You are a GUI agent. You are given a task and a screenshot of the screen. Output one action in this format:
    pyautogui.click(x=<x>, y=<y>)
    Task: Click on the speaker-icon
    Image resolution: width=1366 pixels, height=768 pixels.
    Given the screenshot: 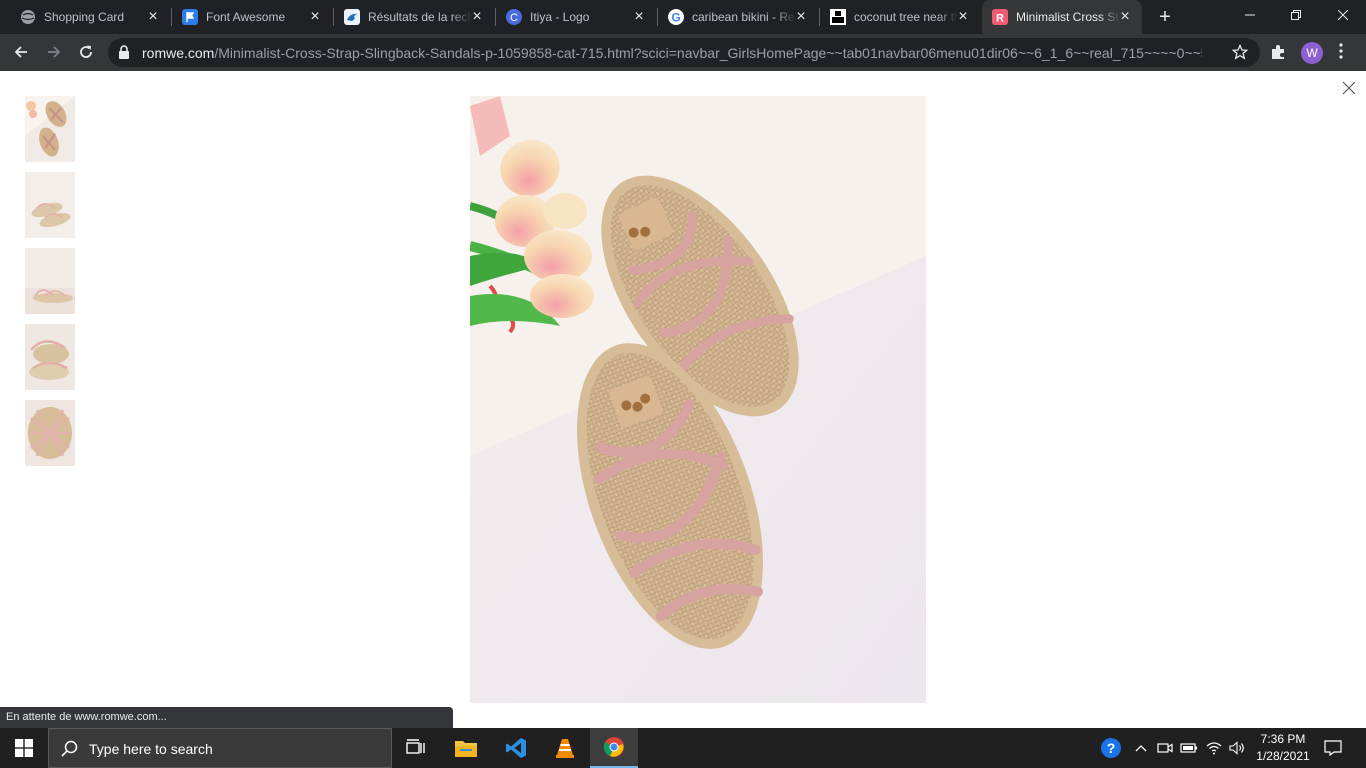 What is the action you would take?
    pyautogui.click(x=1236, y=748)
    